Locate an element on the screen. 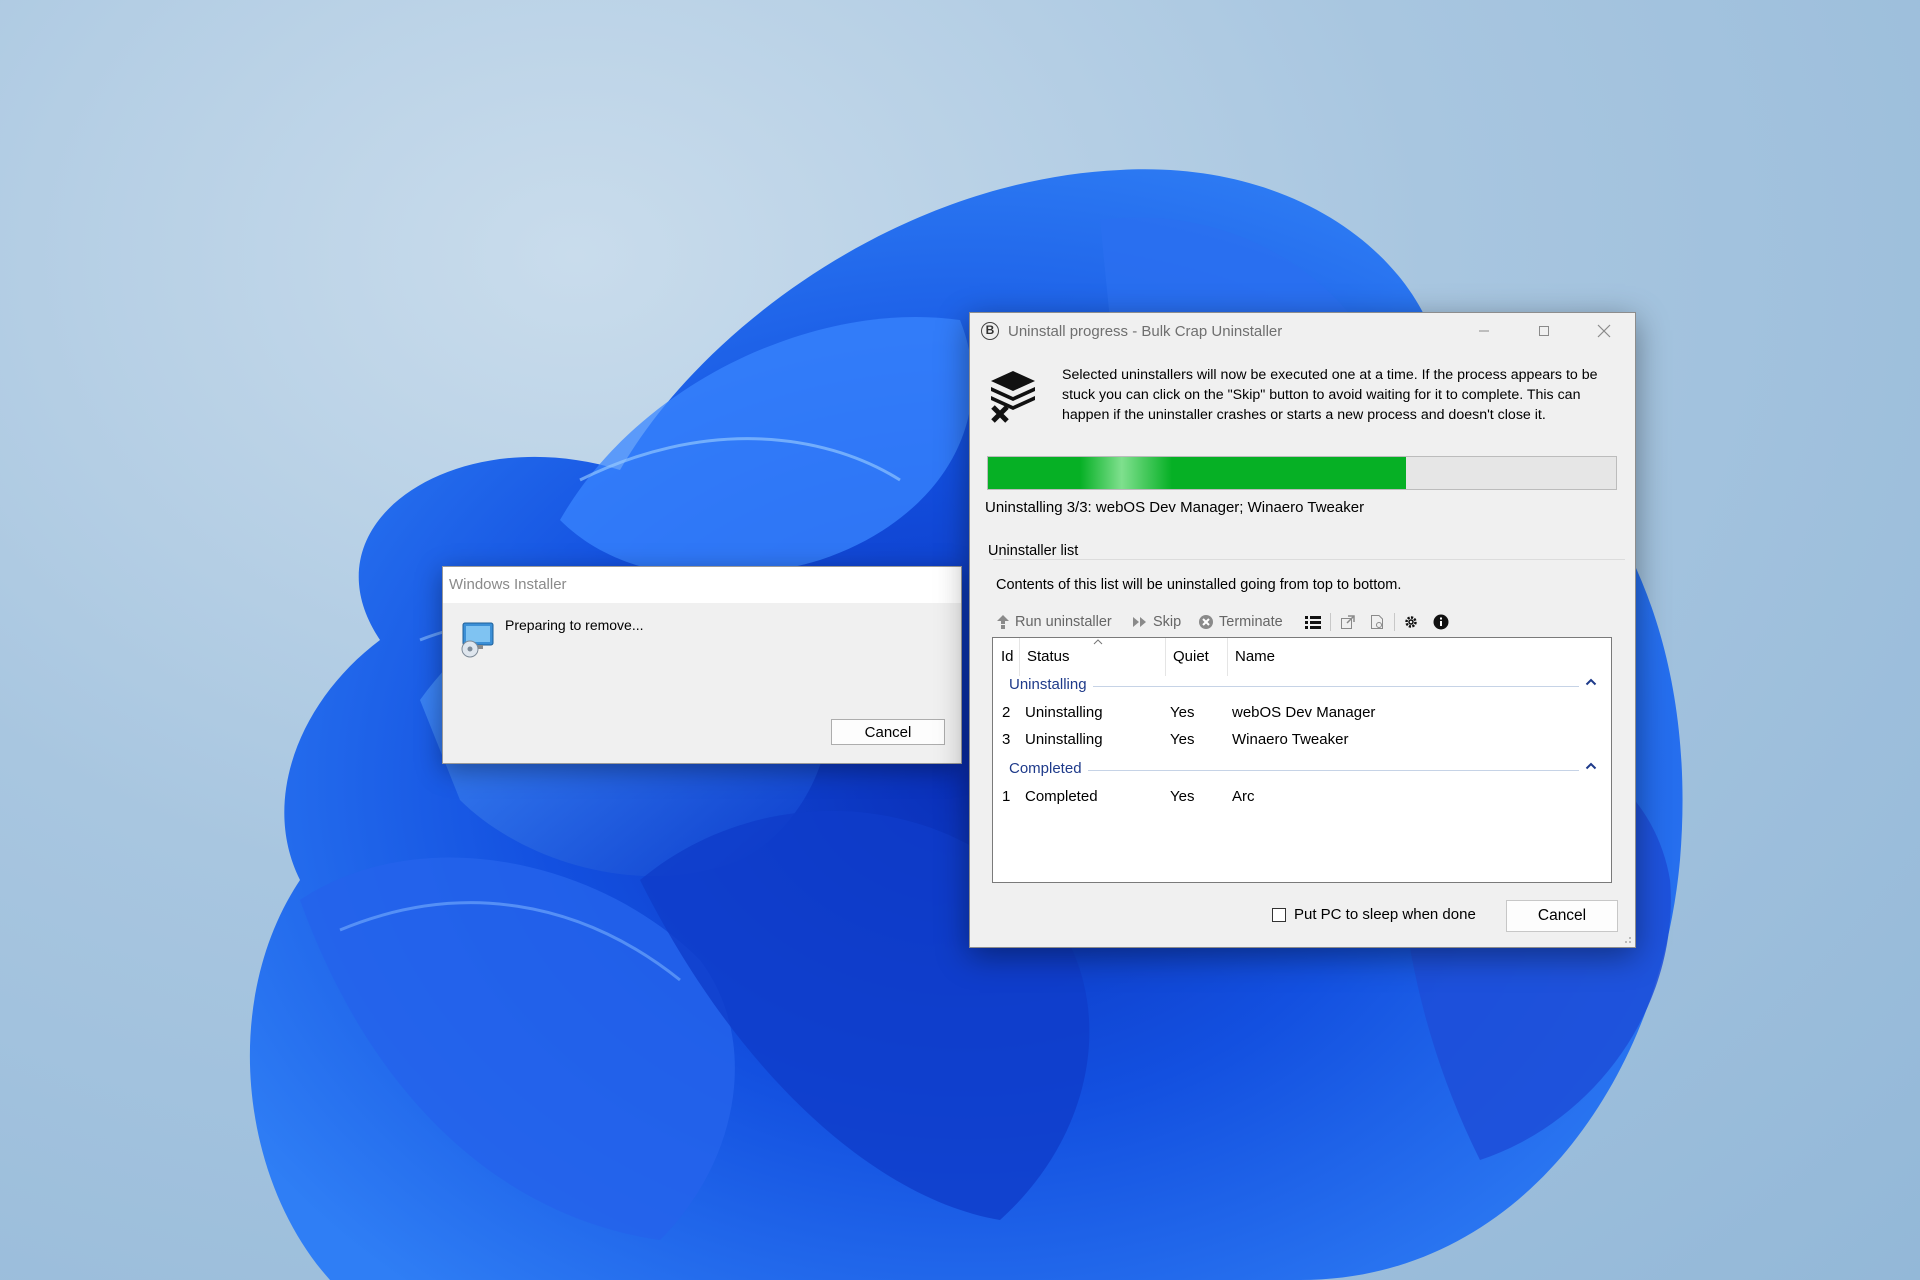 The image size is (1920, 1280). uninstall-progress-bar is located at coordinates (1302, 473).